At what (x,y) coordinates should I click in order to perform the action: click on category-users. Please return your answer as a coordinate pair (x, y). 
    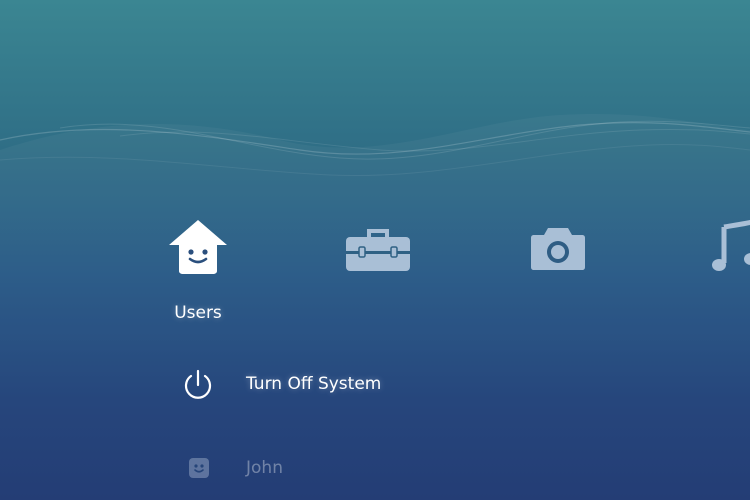
    Looking at the image, I should click on (198, 255).